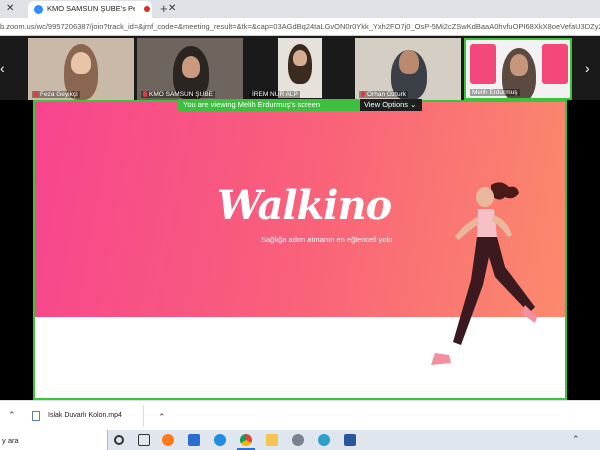  What do you see at coordinates (484, 273) in the screenshot?
I see `runner-illustration` at bounding box center [484, 273].